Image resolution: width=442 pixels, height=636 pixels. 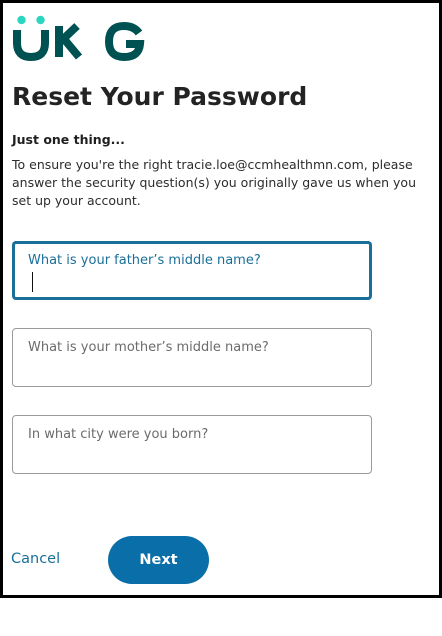 I want to click on logo-letter-k, so click(x=69, y=41).